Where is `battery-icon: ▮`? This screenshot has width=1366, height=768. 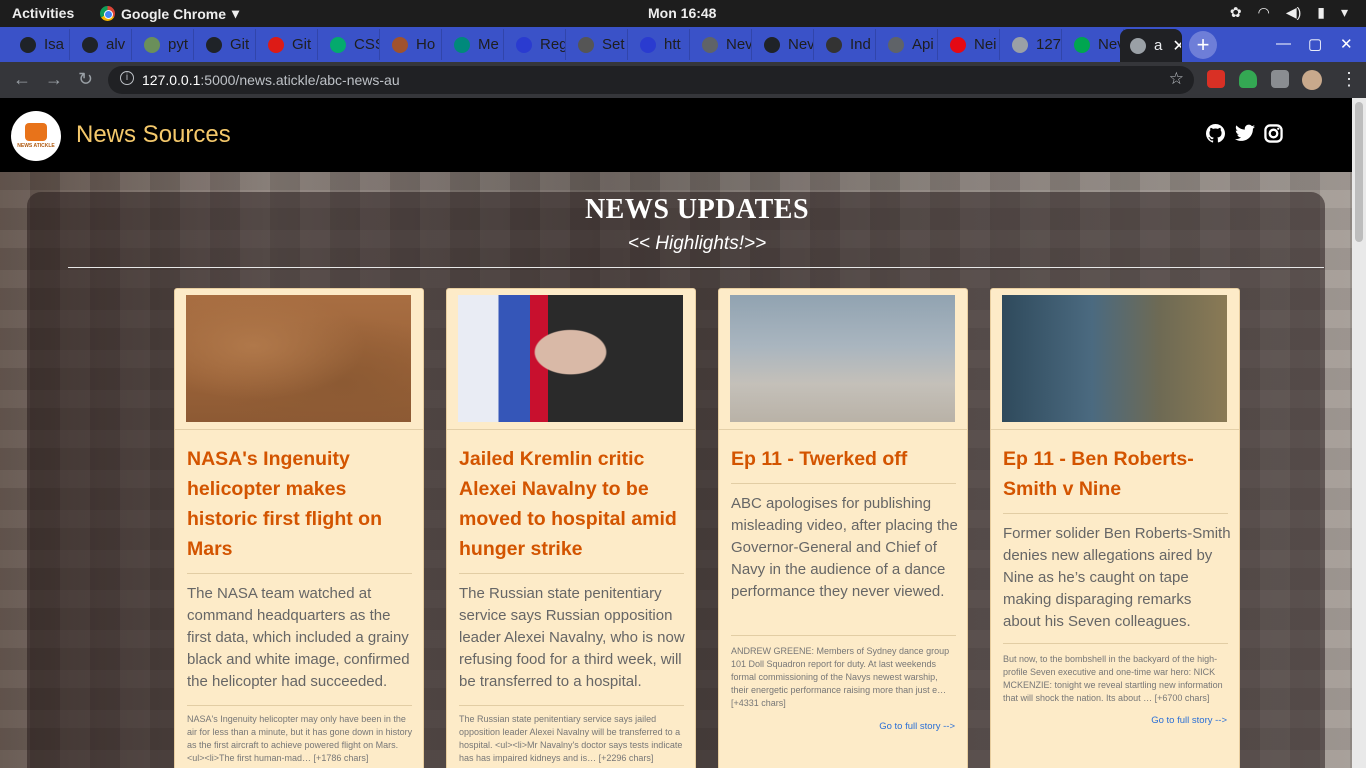
battery-icon: ▮ is located at coordinates (1321, 12).